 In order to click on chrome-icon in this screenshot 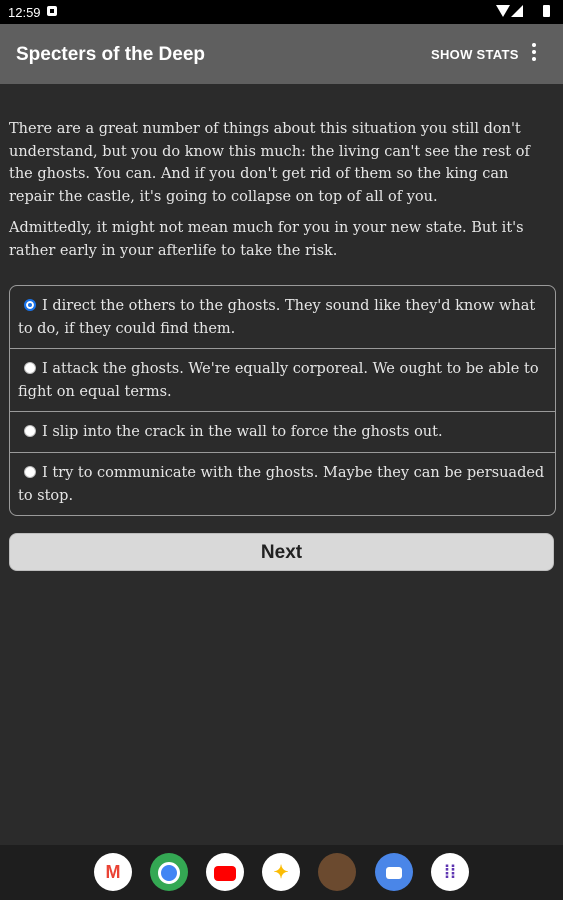, I will do `click(169, 872)`.